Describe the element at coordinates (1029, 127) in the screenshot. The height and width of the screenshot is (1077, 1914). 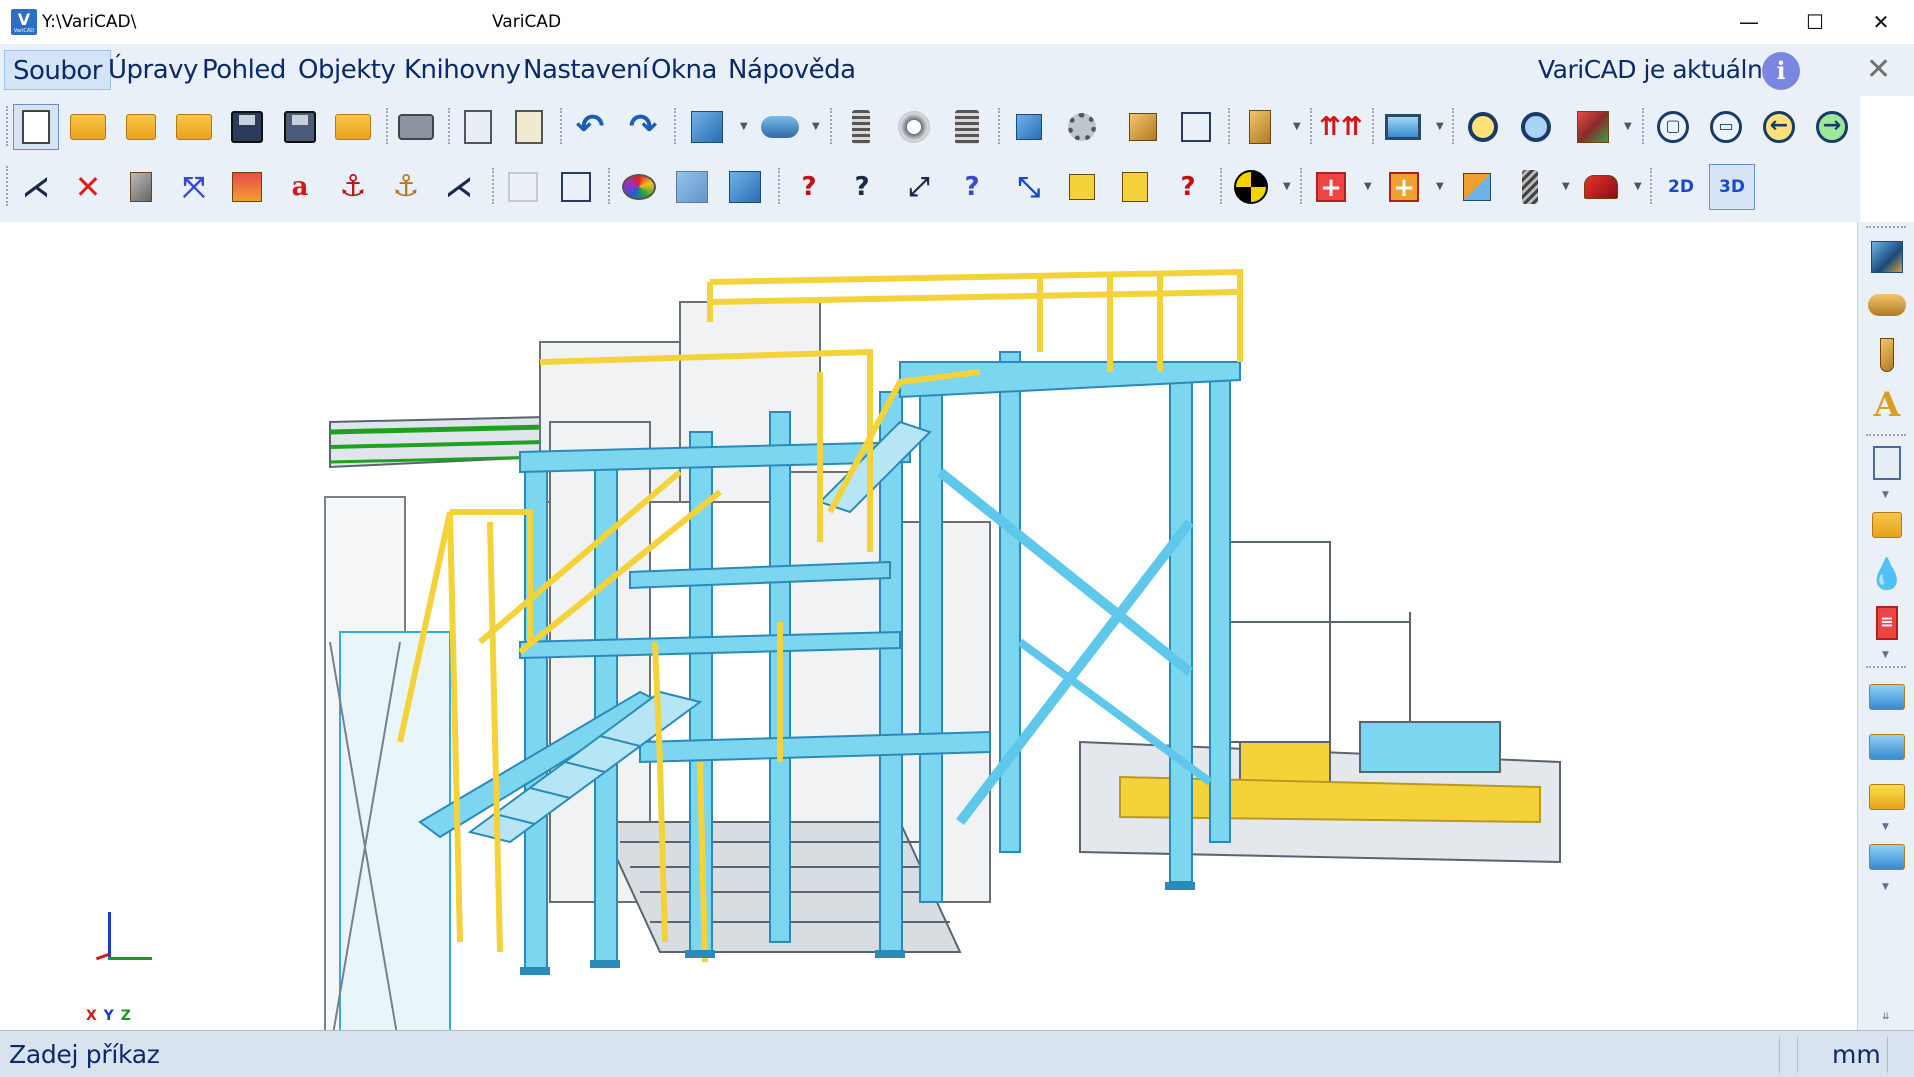
I see `insert-solid-button` at that location.